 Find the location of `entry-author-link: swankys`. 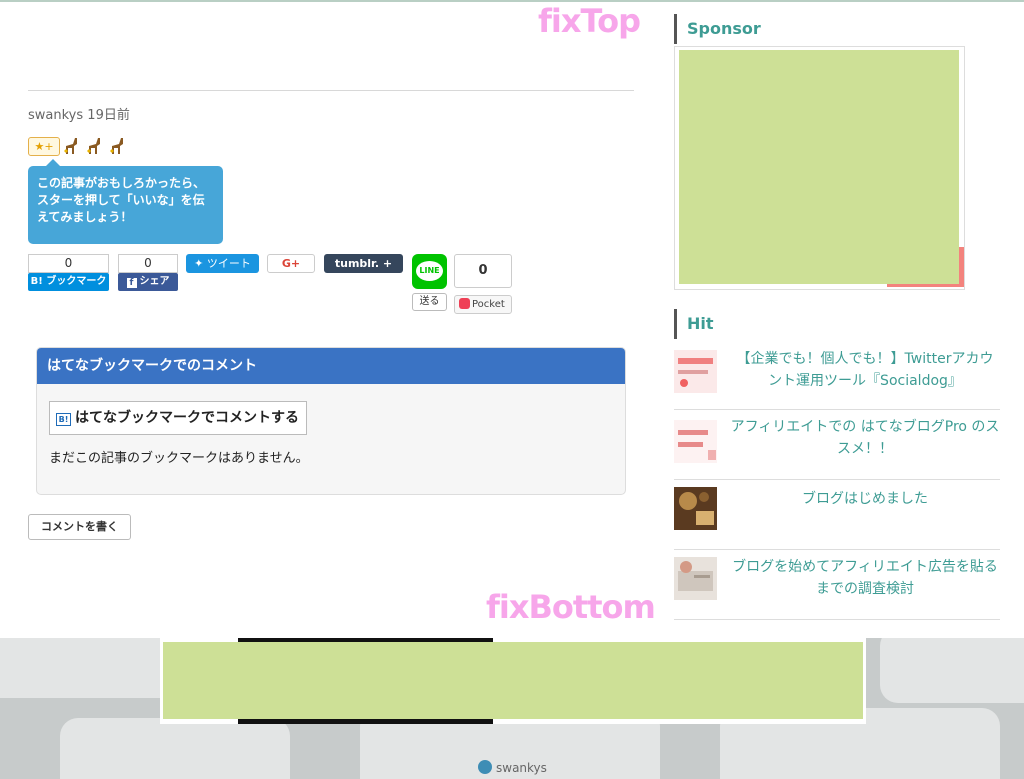

entry-author-link: swankys is located at coordinates (55, 115).